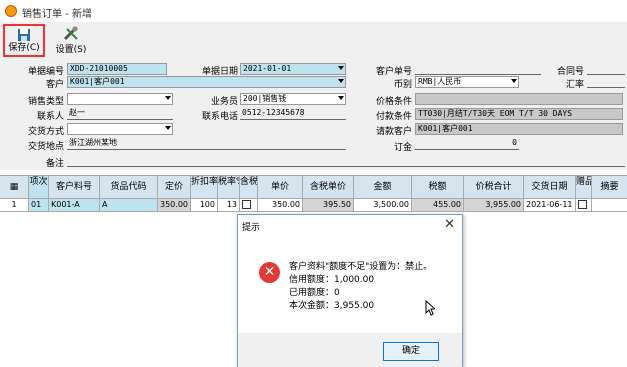 The height and width of the screenshot is (367, 627). Describe the element at coordinates (402, 148) in the screenshot. I see `deposit-label: 订金` at that location.